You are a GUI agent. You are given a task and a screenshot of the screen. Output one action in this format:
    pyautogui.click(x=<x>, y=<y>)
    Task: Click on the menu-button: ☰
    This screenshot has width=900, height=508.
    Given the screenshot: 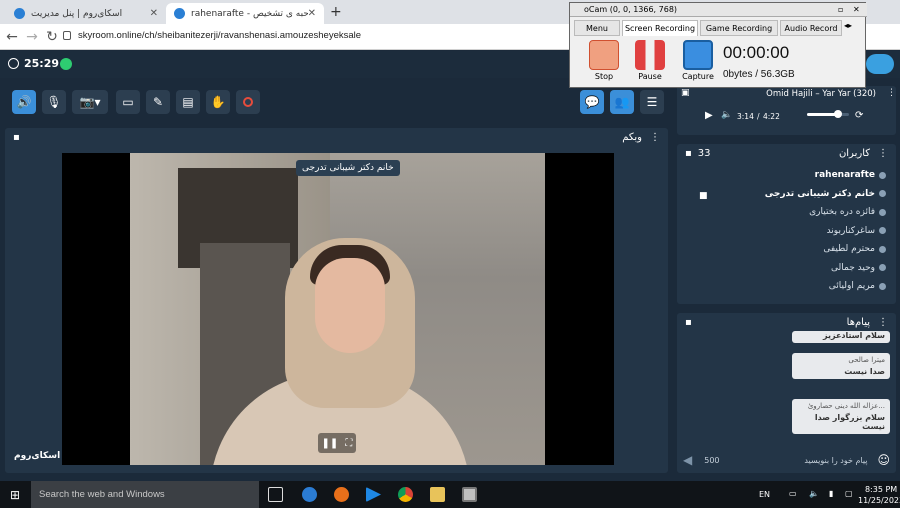 What is the action you would take?
    pyautogui.click(x=652, y=102)
    